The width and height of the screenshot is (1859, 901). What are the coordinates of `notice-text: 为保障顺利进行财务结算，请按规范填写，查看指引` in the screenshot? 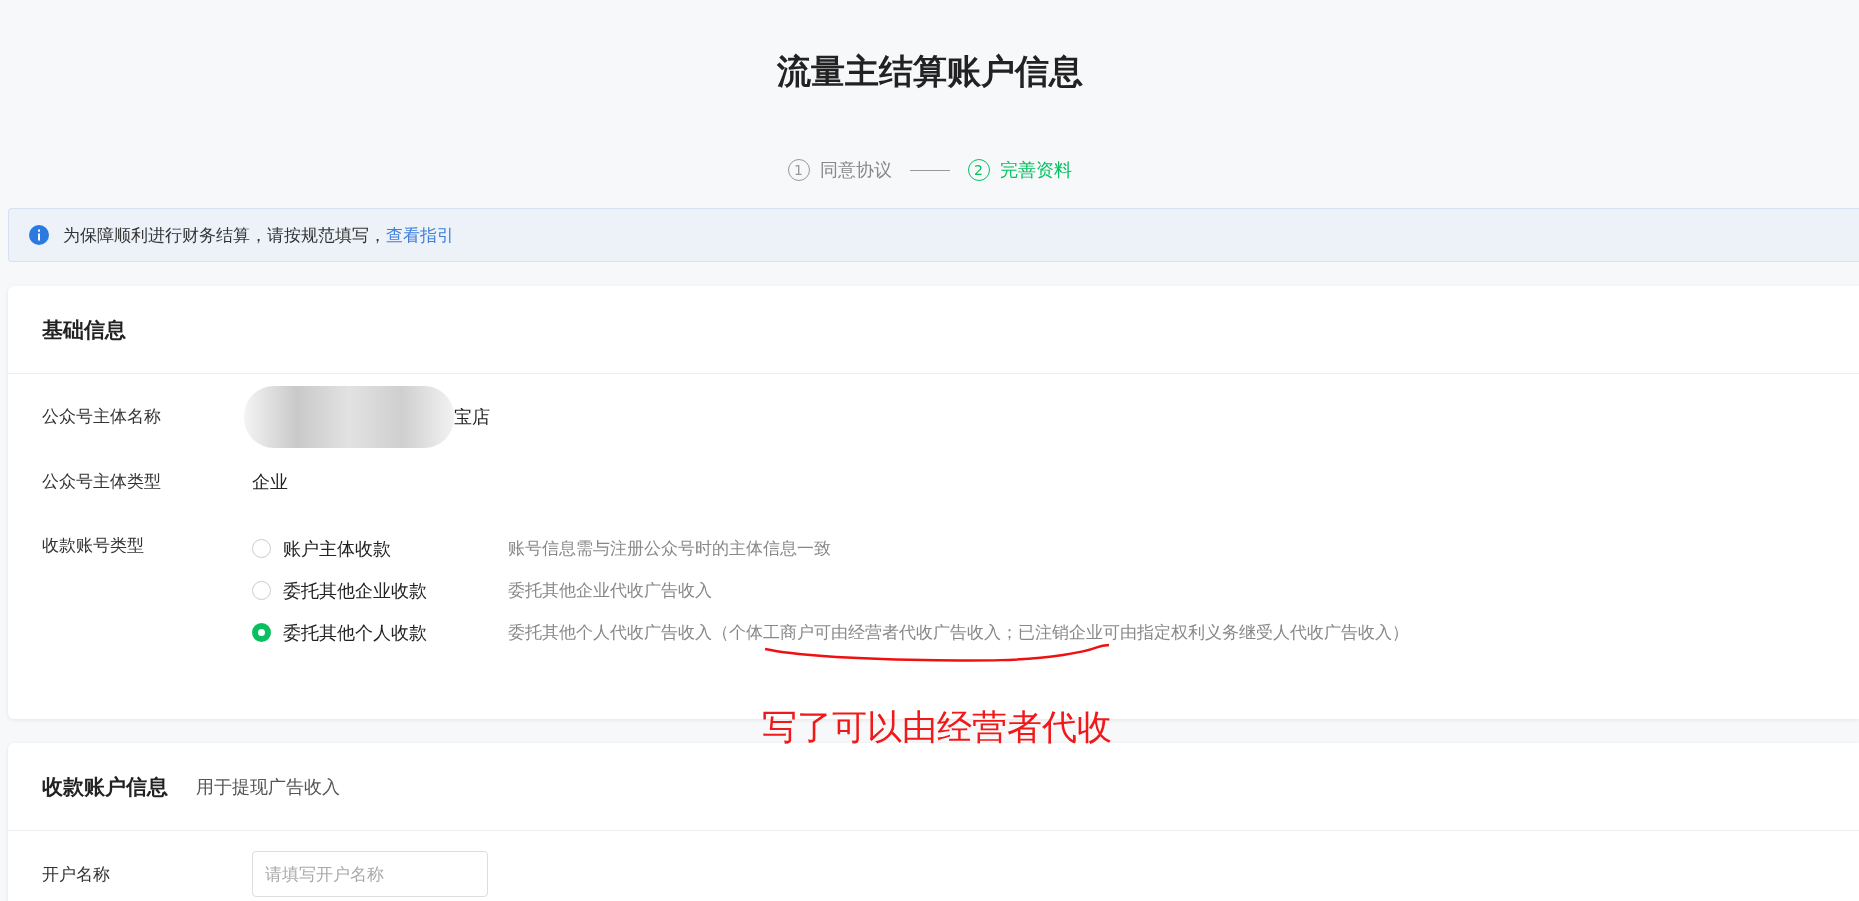 It's located at (258, 235).